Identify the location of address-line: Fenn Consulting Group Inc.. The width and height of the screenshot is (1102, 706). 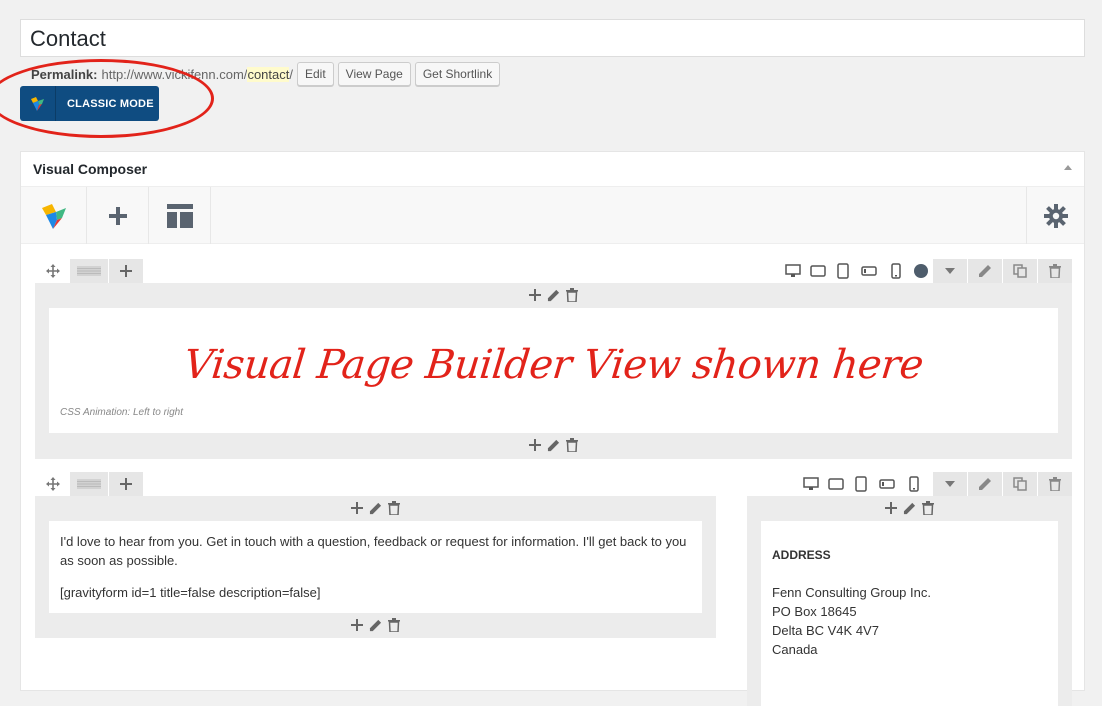
(851, 592).